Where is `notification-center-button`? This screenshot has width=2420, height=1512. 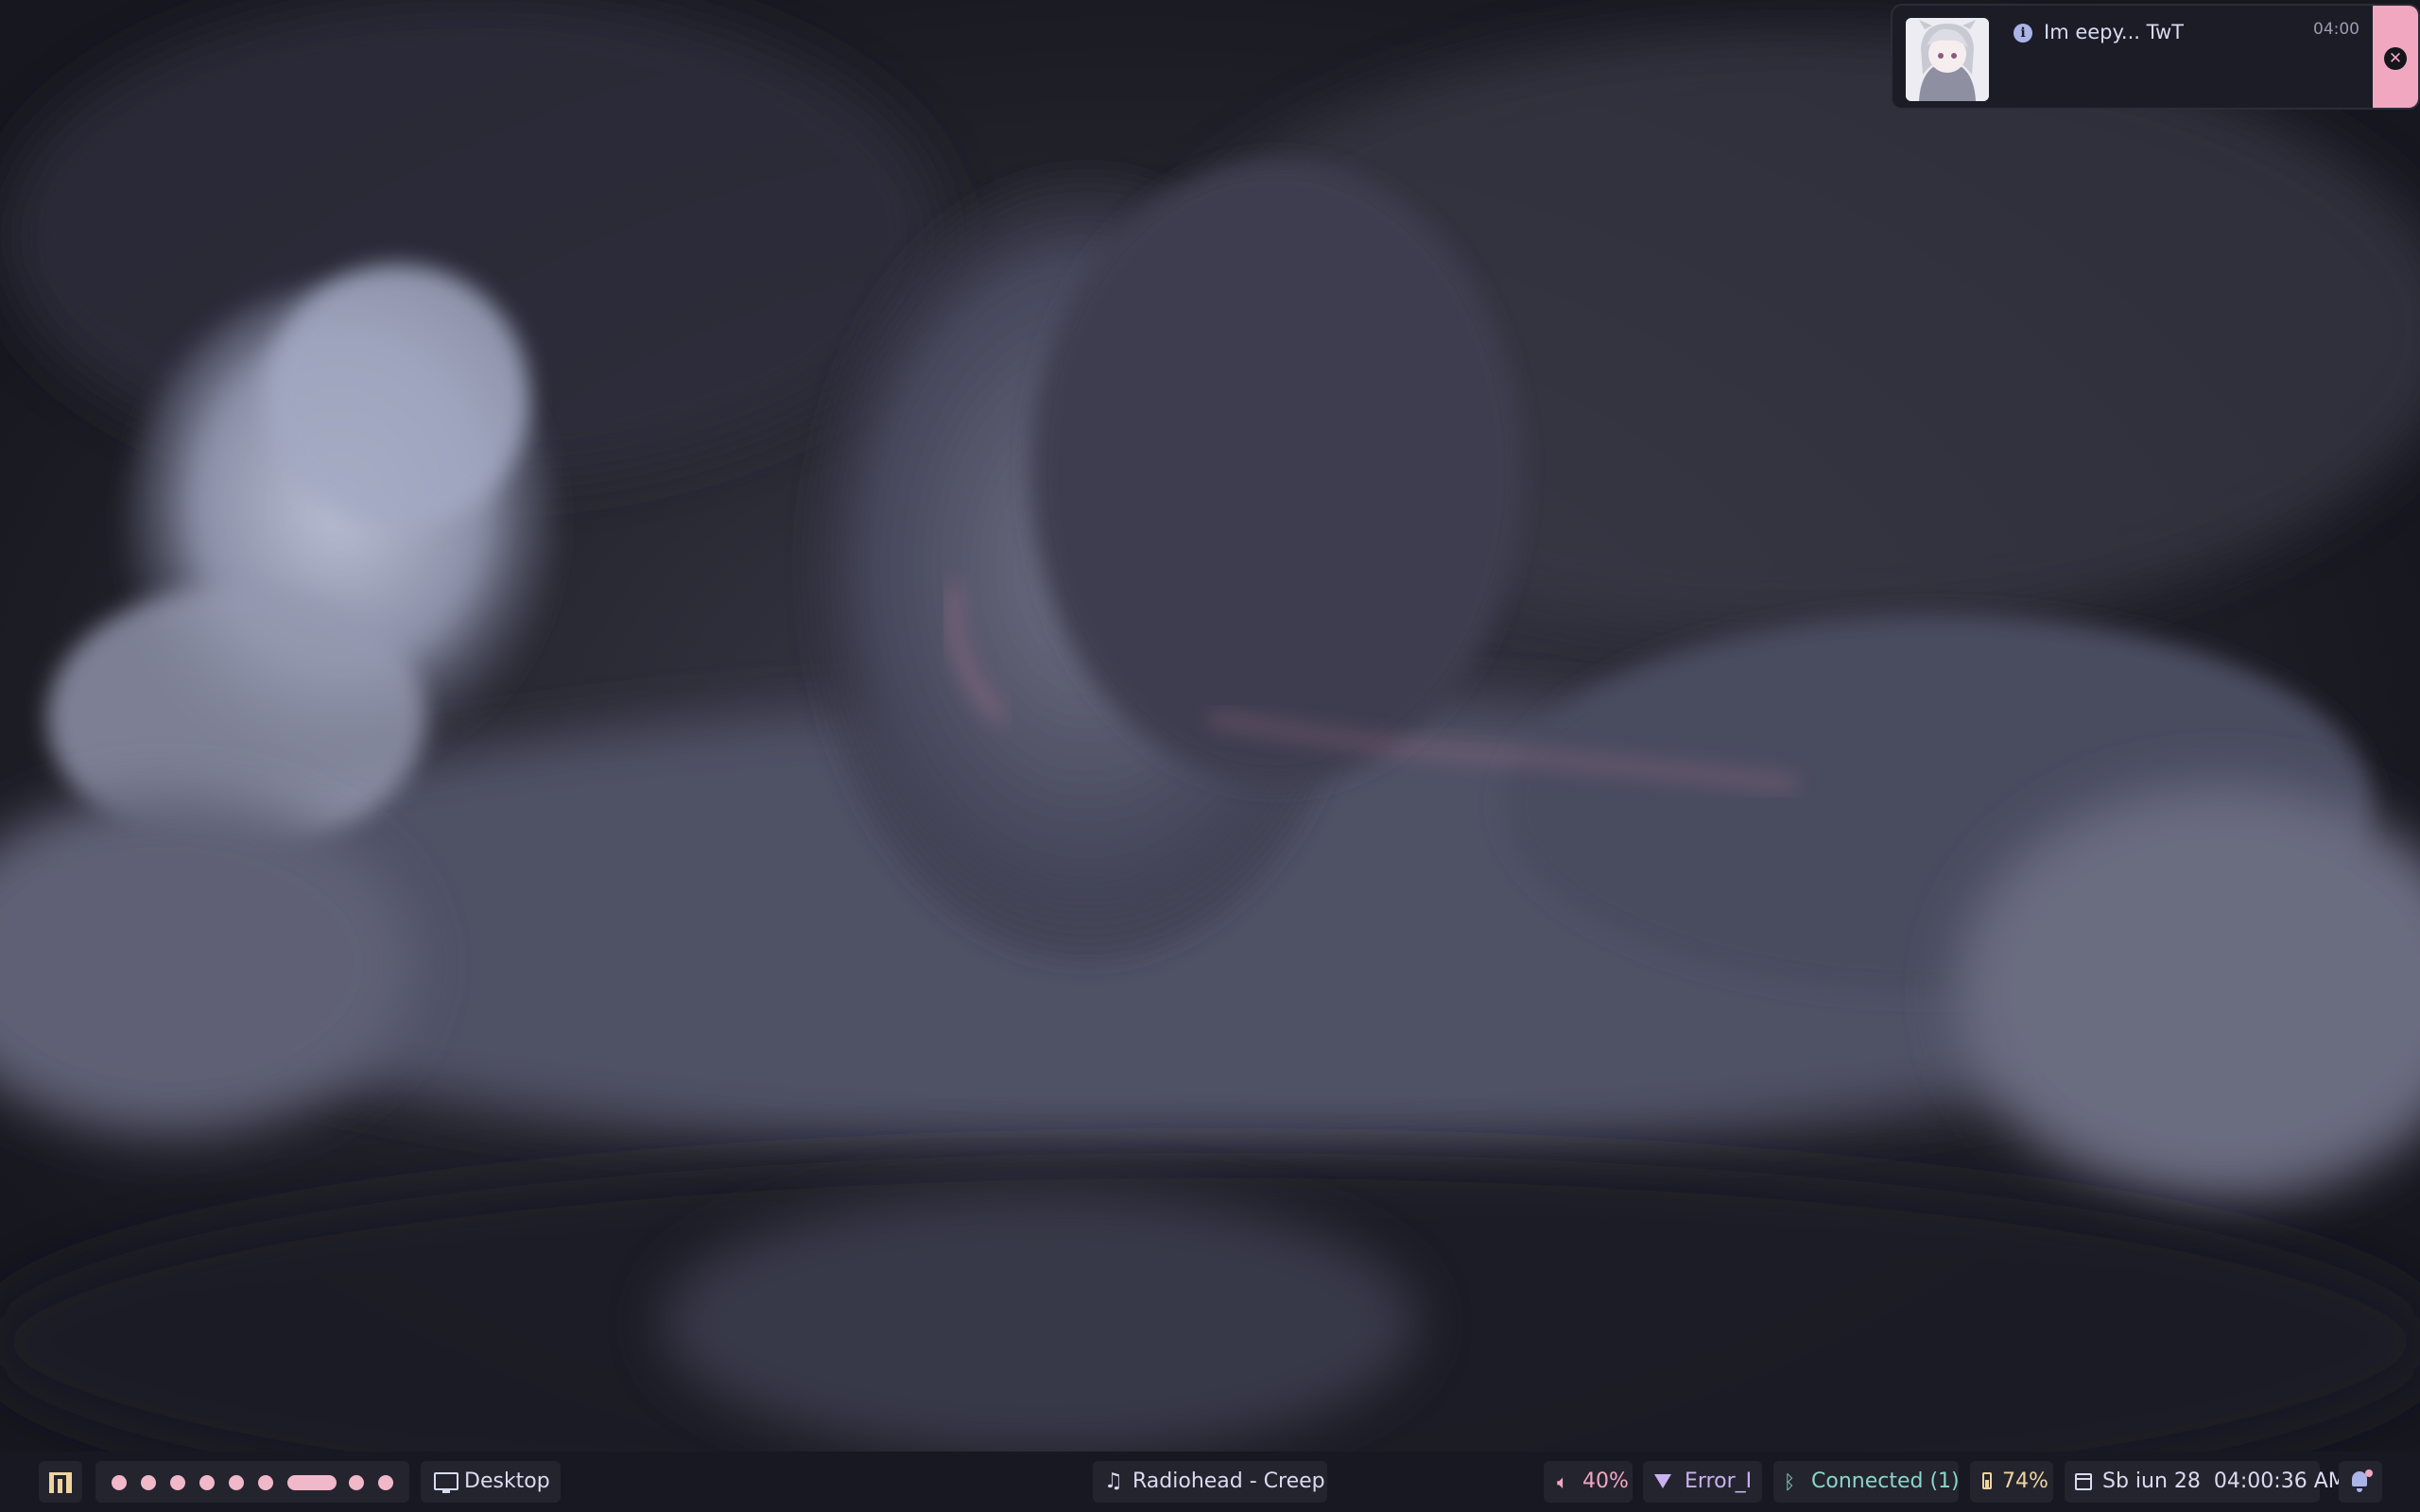 notification-center-button is located at coordinates (2360, 1482).